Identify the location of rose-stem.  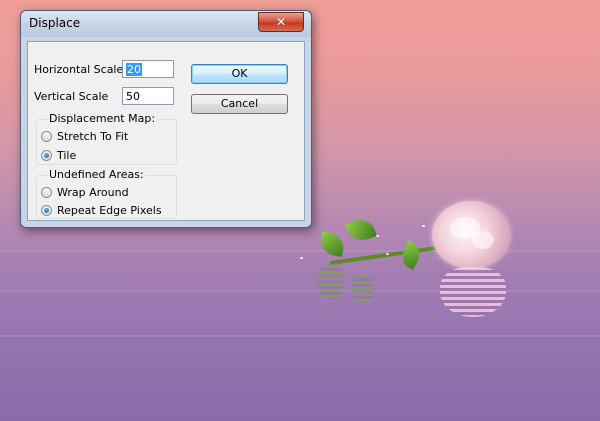
(385, 255).